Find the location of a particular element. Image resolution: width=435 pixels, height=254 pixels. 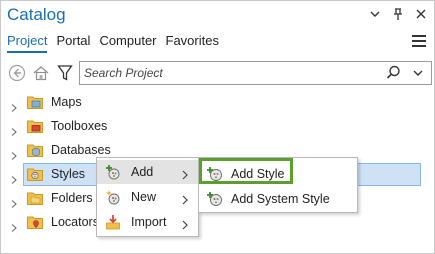

menu-item-label: New is located at coordinates (144, 197).